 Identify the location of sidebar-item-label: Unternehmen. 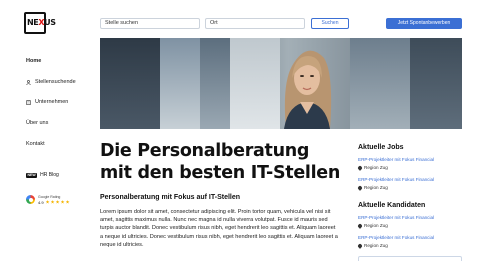
(52, 102).